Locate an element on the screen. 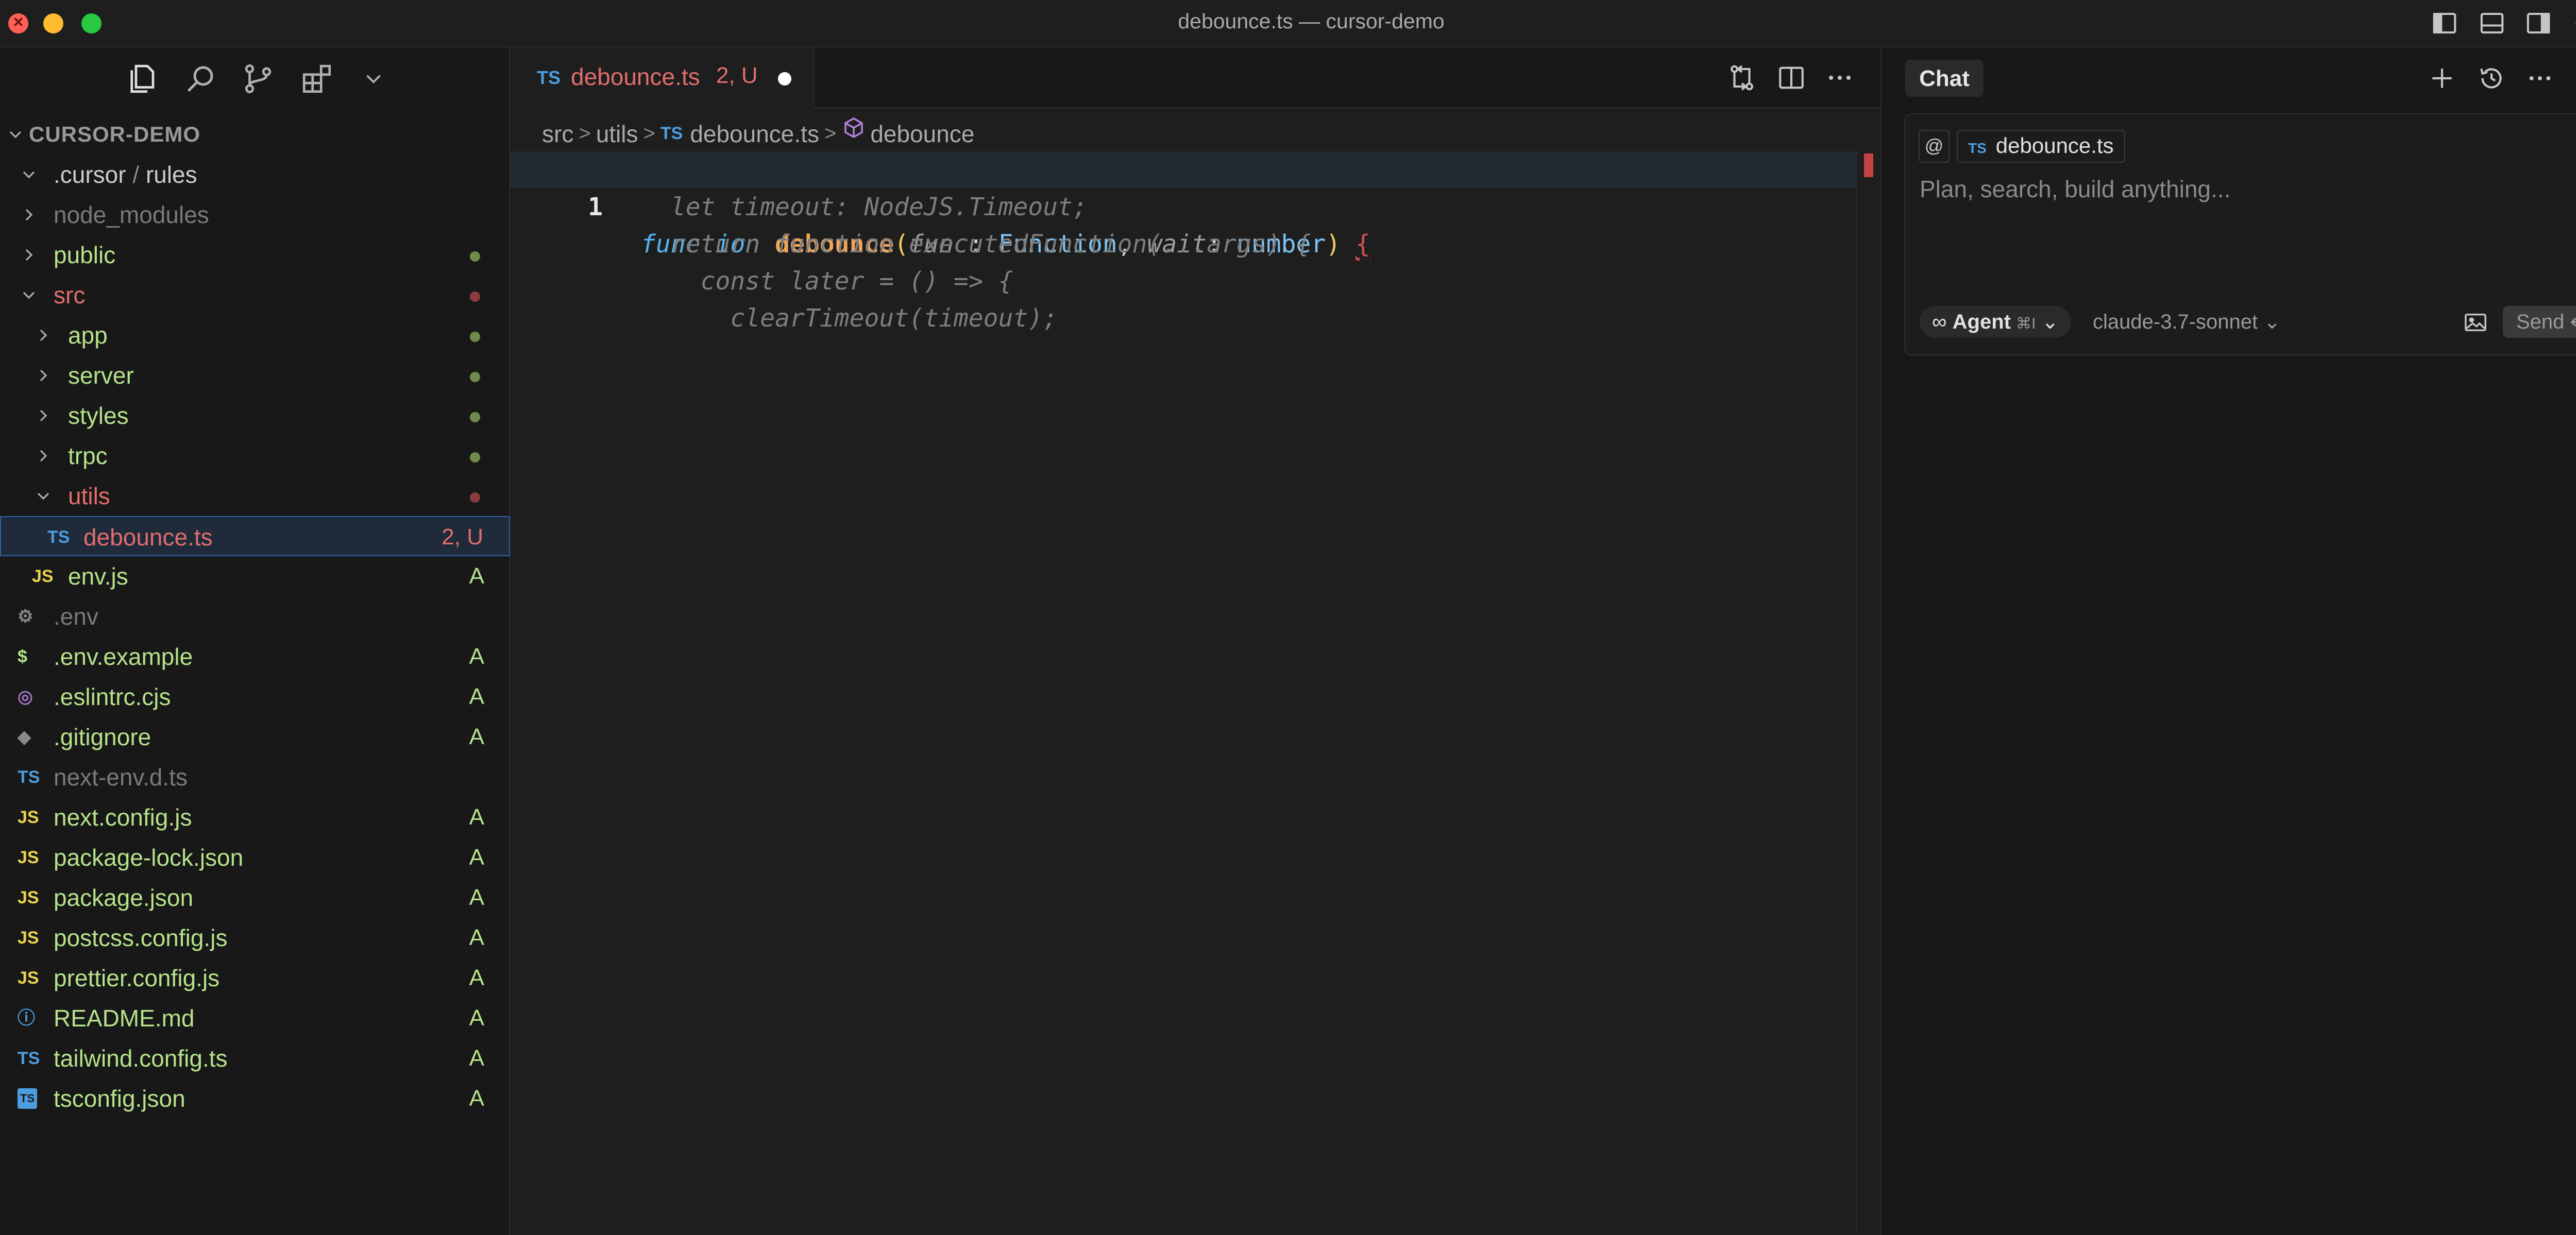  explorer-item-label: next-env.d.ts is located at coordinates (121, 777).